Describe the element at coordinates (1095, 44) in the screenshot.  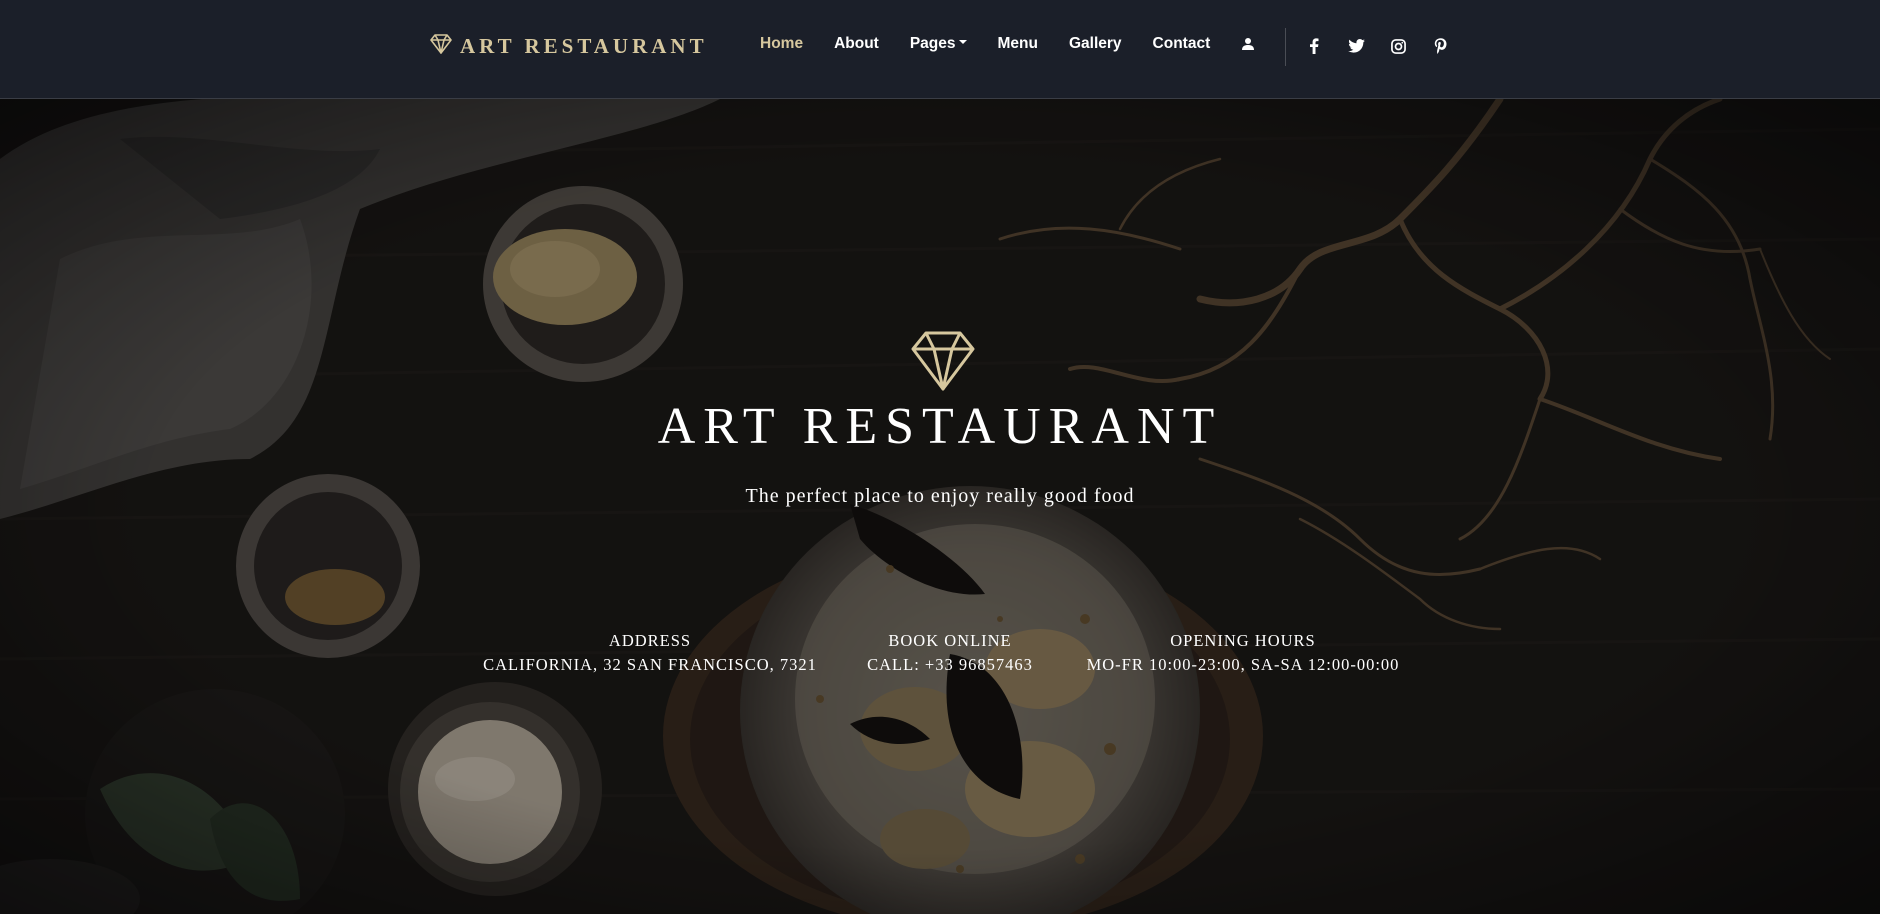
I see `nav-gallery: Gallery` at that location.